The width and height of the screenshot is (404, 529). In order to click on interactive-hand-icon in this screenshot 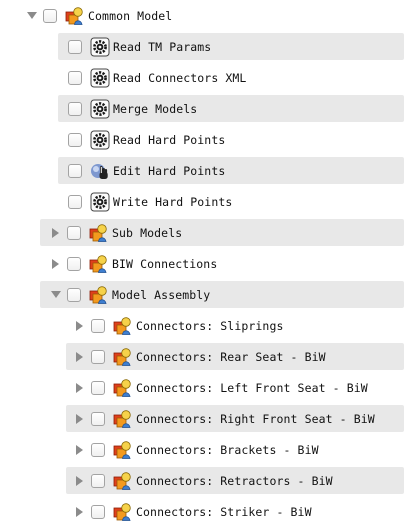, I will do `click(100, 171)`.